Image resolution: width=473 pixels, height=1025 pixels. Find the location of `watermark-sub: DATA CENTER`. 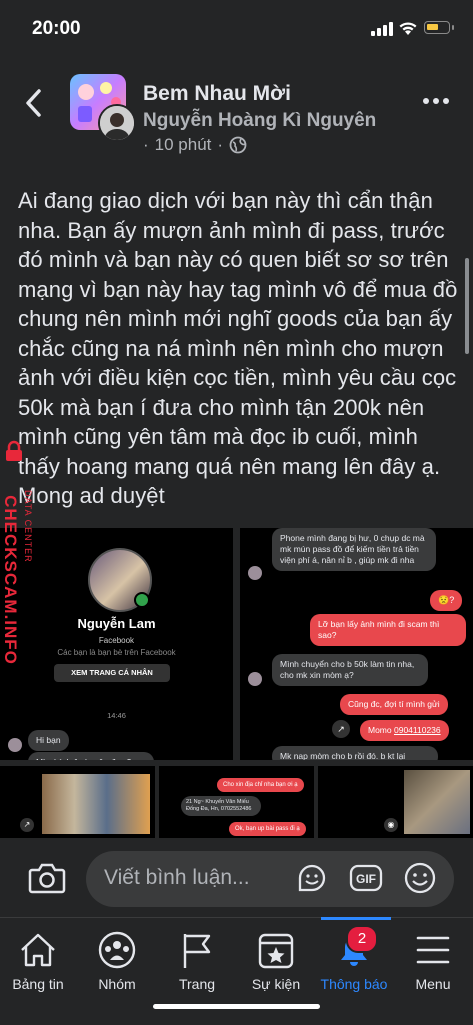

watermark-sub: DATA CENTER is located at coordinates (28, 526).